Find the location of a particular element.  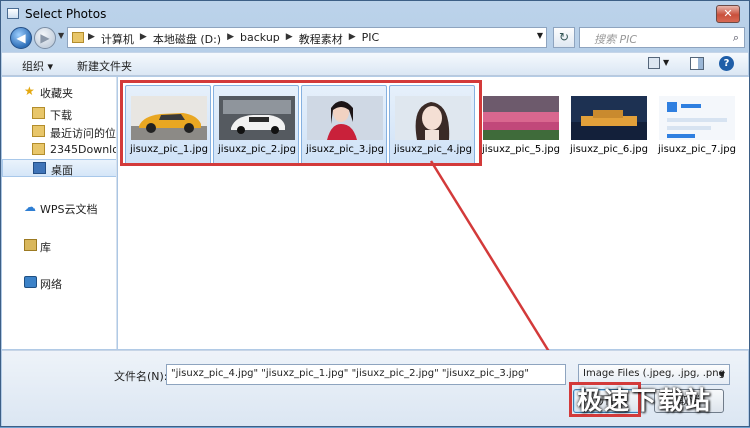

file-item: jisuxz_pic_5.jpg is located at coordinates (520, 125).